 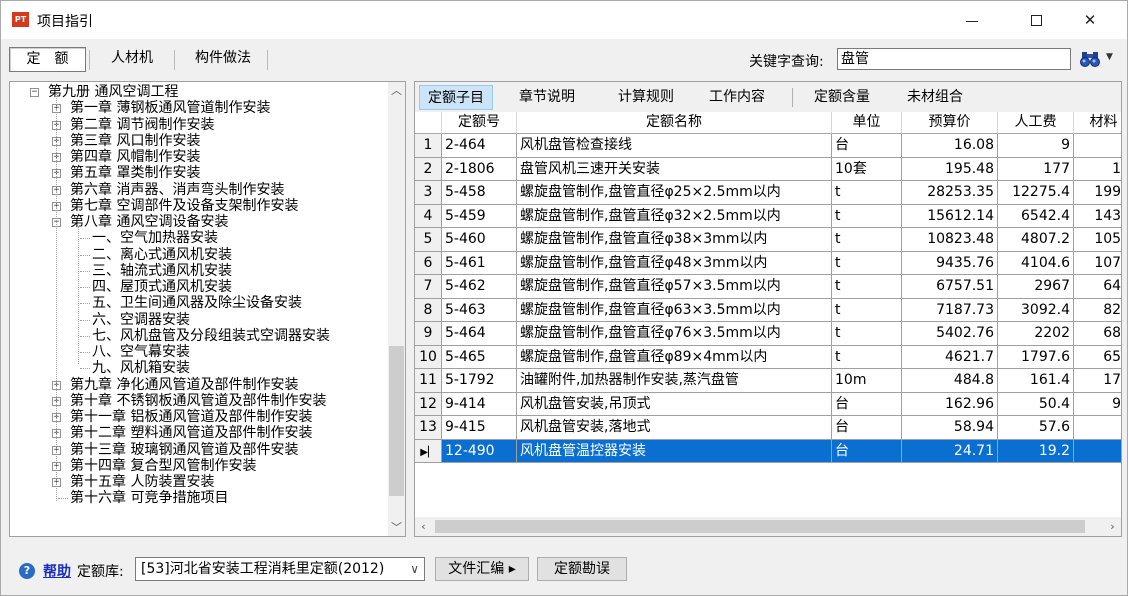 What do you see at coordinates (867, 169) in the screenshot?
I see `unit-cell: 10套` at bounding box center [867, 169].